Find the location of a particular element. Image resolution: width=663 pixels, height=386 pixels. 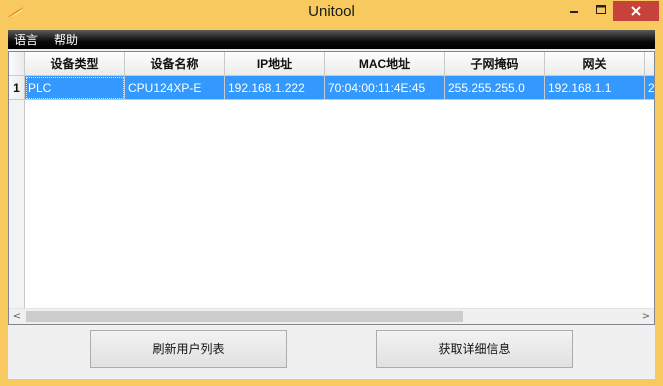

scroll-right-icon: > is located at coordinates (646, 316).